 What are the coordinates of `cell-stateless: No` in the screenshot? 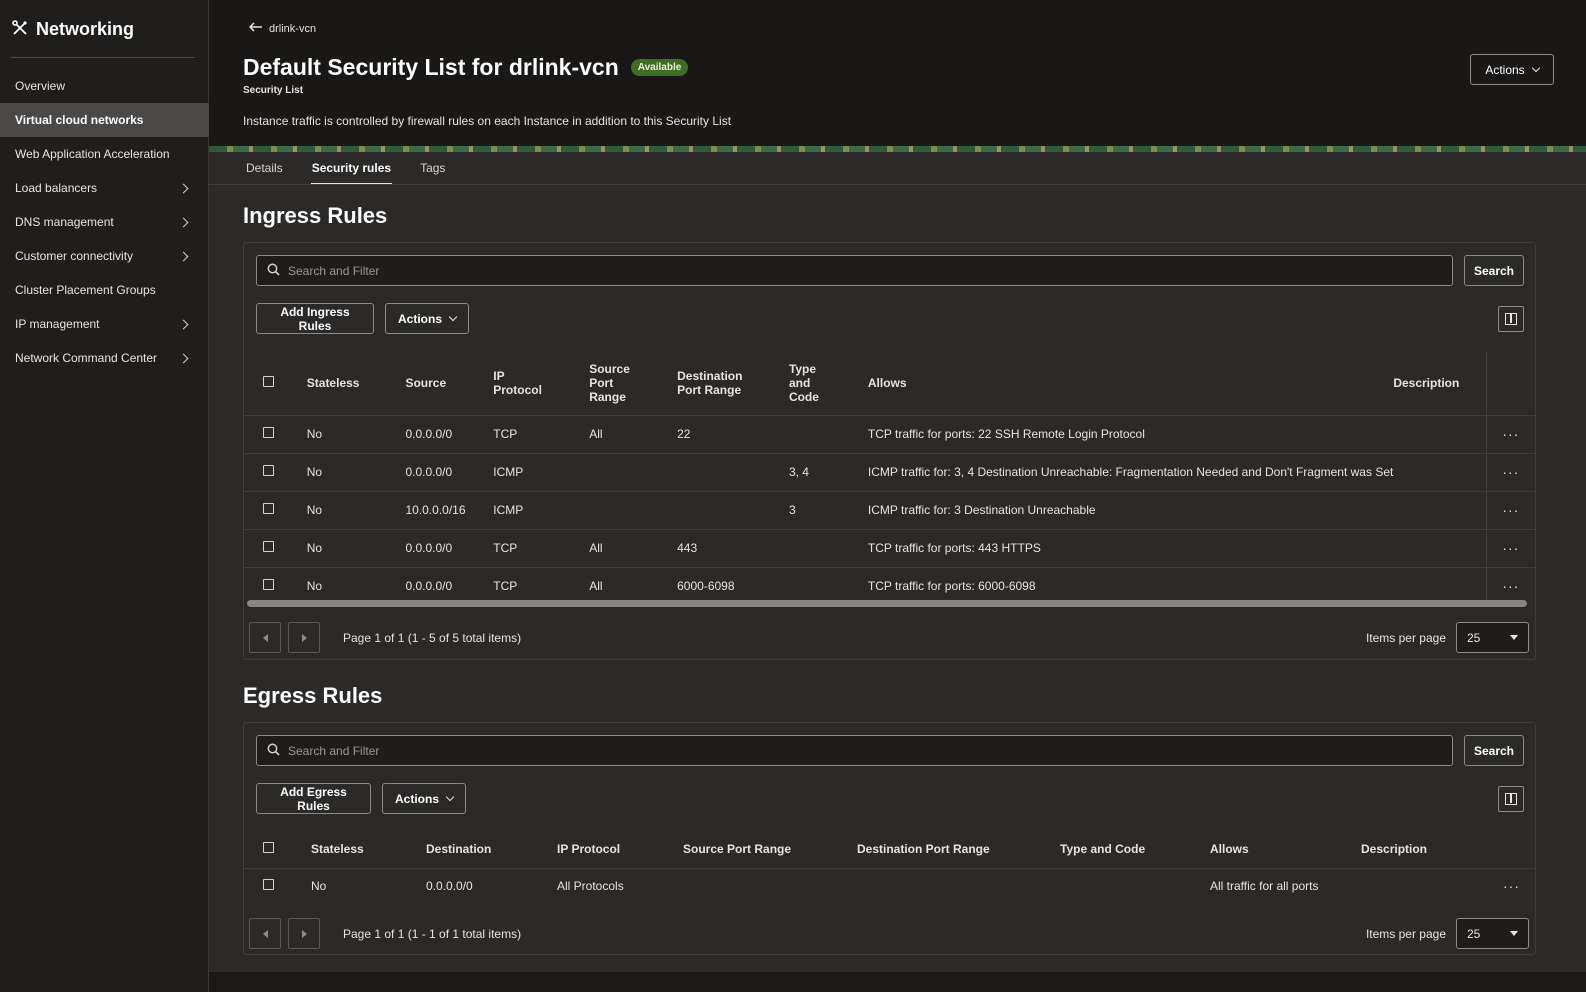 It's located at (314, 548).